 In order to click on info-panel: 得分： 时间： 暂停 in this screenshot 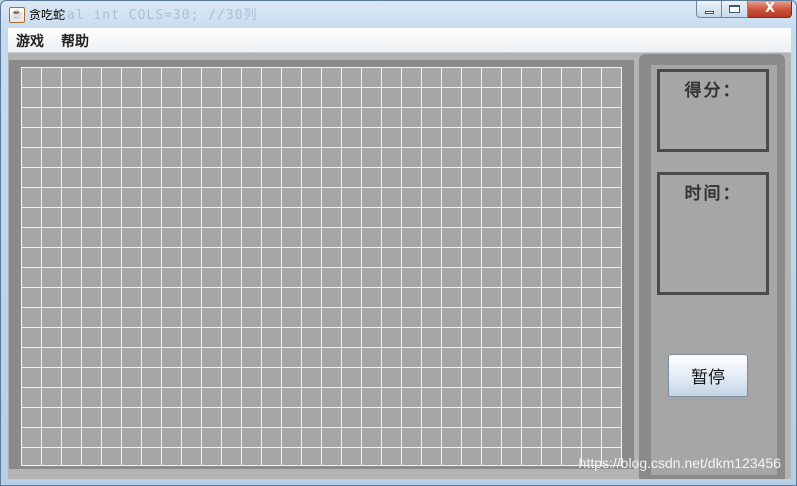, I will do `click(714, 270)`.